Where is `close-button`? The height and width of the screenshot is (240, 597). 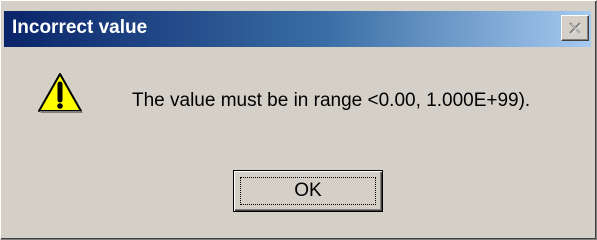 close-button is located at coordinates (575, 28).